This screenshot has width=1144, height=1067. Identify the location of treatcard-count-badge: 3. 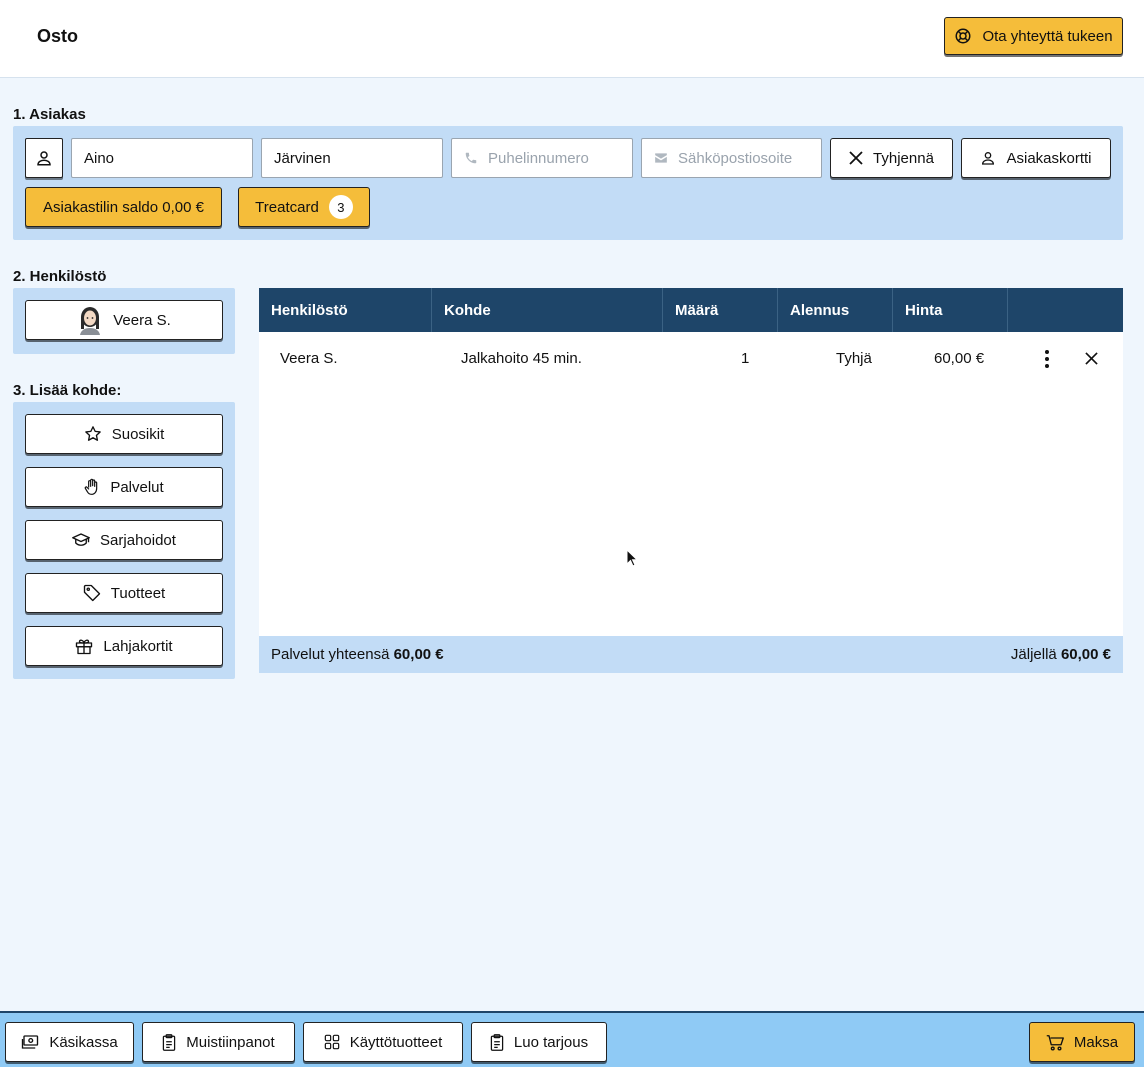
(340, 207).